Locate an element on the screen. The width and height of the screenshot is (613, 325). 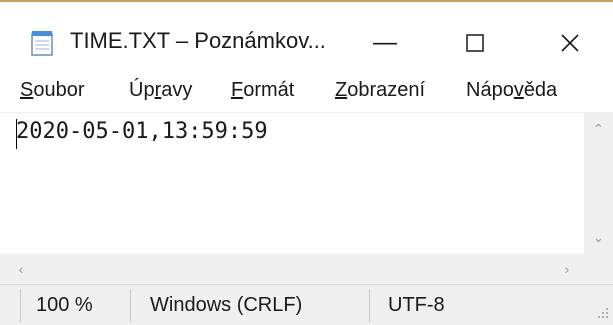
scroll-up-icon: ⌃ is located at coordinates (598, 129).